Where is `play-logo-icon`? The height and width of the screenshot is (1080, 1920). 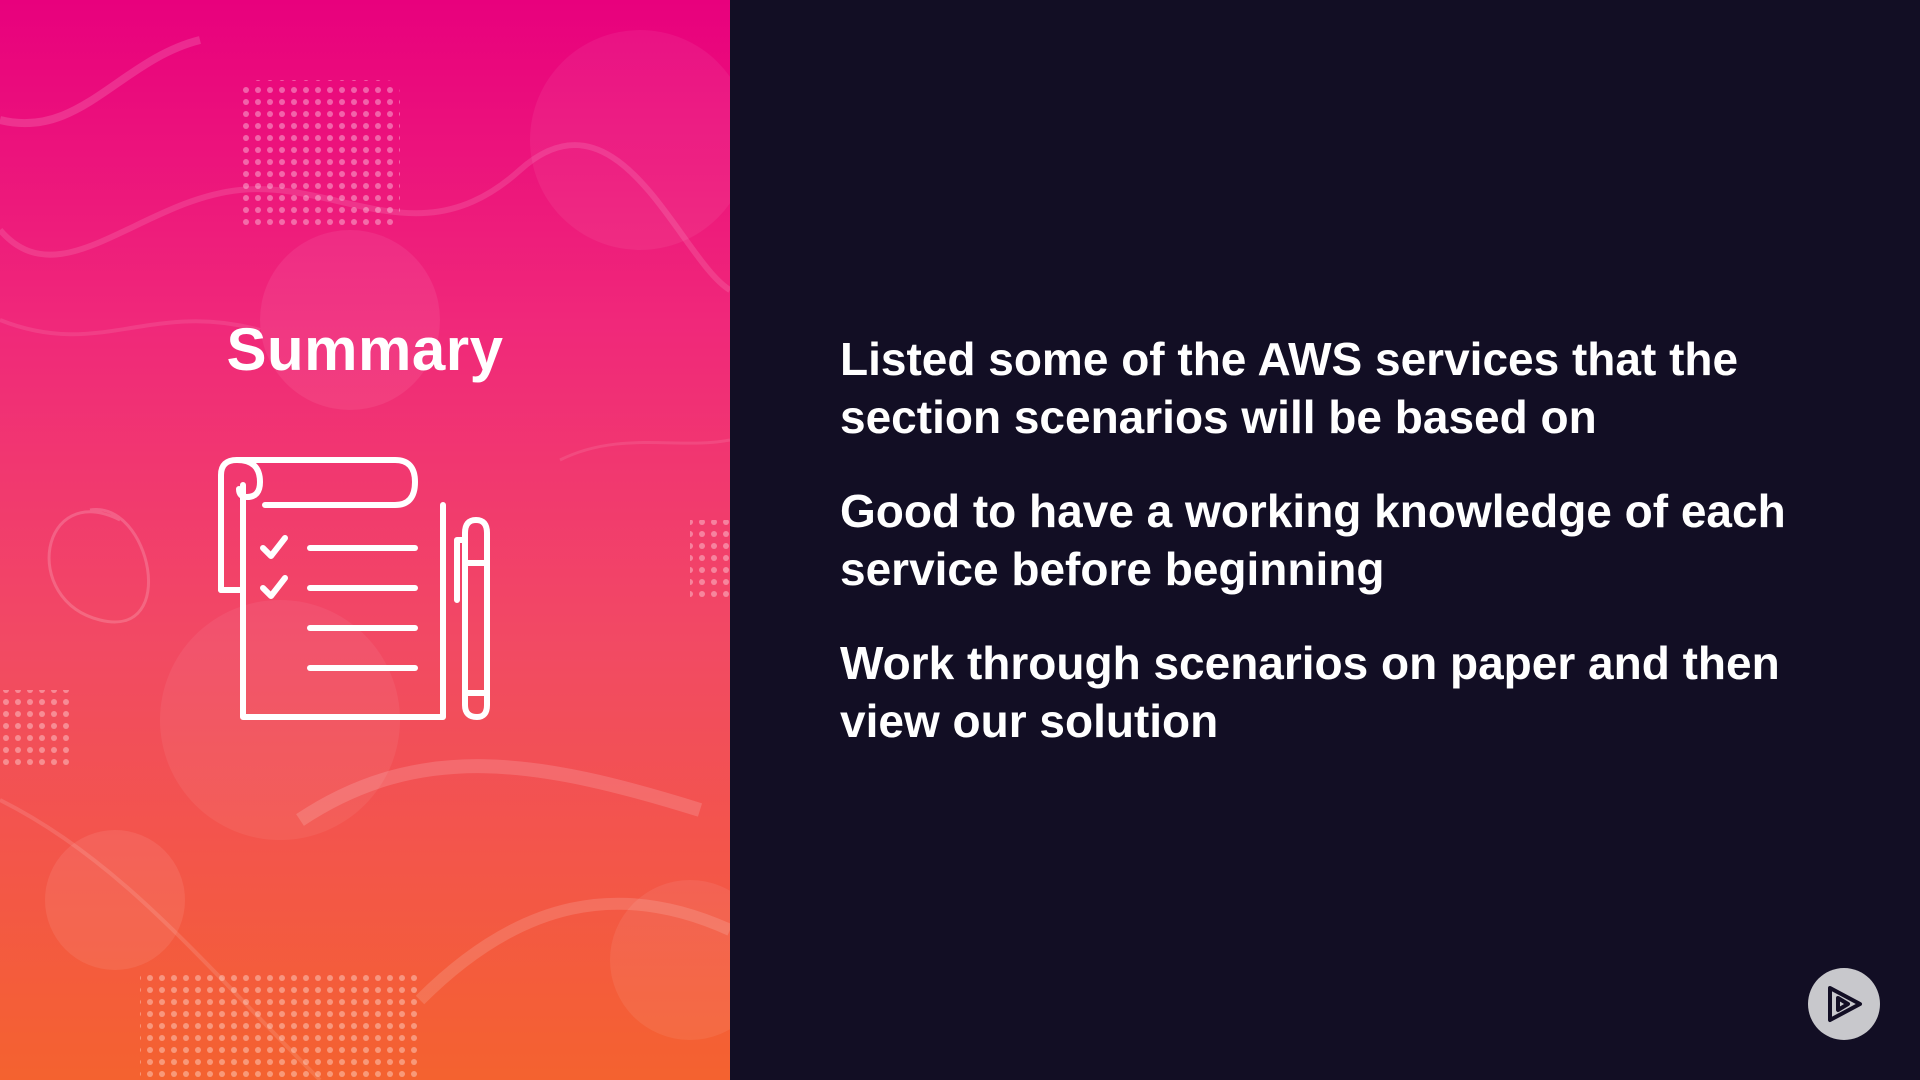
play-logo-icon is located at coordinates (1844, 1004).